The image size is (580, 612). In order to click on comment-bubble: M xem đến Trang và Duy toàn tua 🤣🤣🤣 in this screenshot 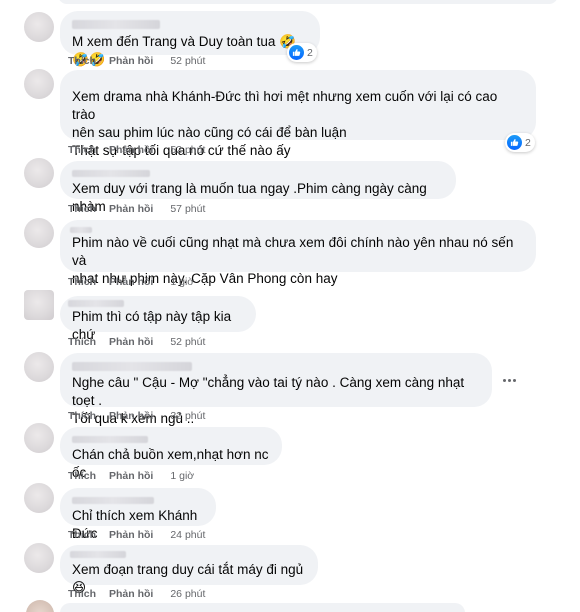, I will do `click(190, 39)`.